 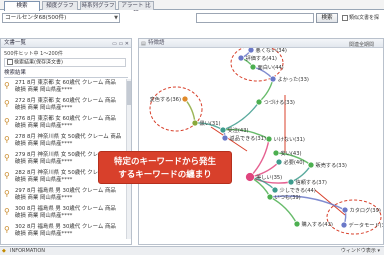 What do you see at coordinates (65, 209) in the screenshot?
I see `result-title: 300 8月 福島県 男 30歳代 クレーム 商品` at bounding box center [65, 209].